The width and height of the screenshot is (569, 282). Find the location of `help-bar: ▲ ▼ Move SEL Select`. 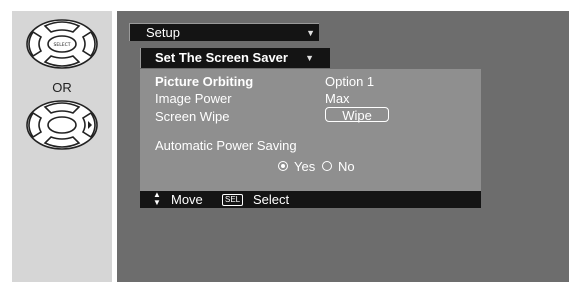

help-bar: ▲ ▼ Move SEL Select is located at coordinates (310, 199).